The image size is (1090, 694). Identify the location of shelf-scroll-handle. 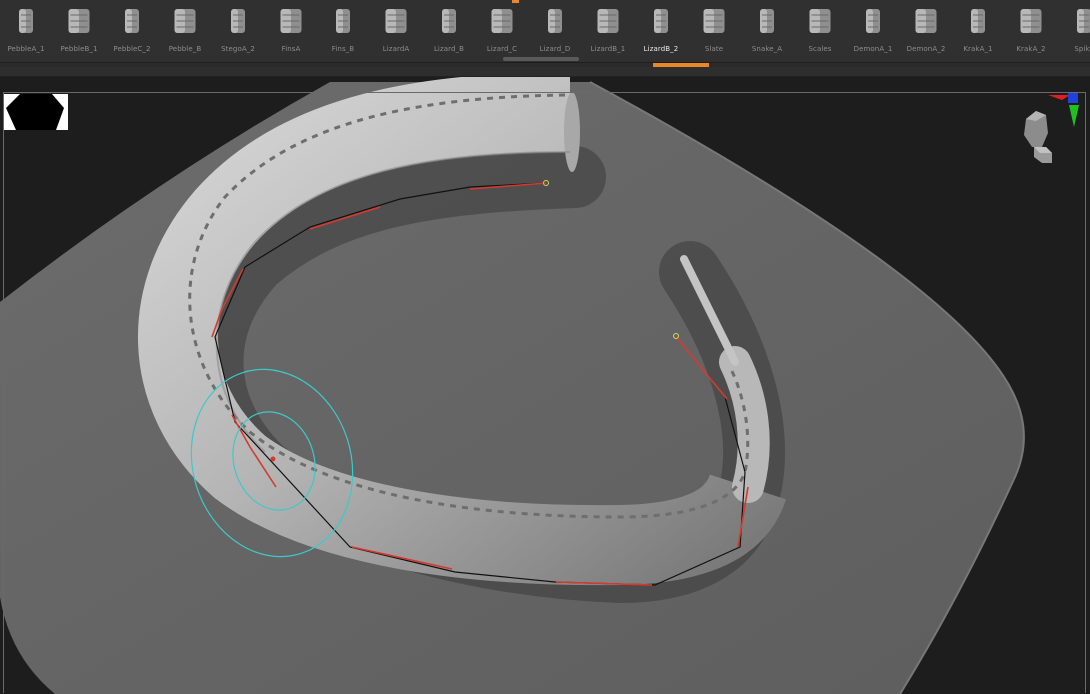
(541, 59).